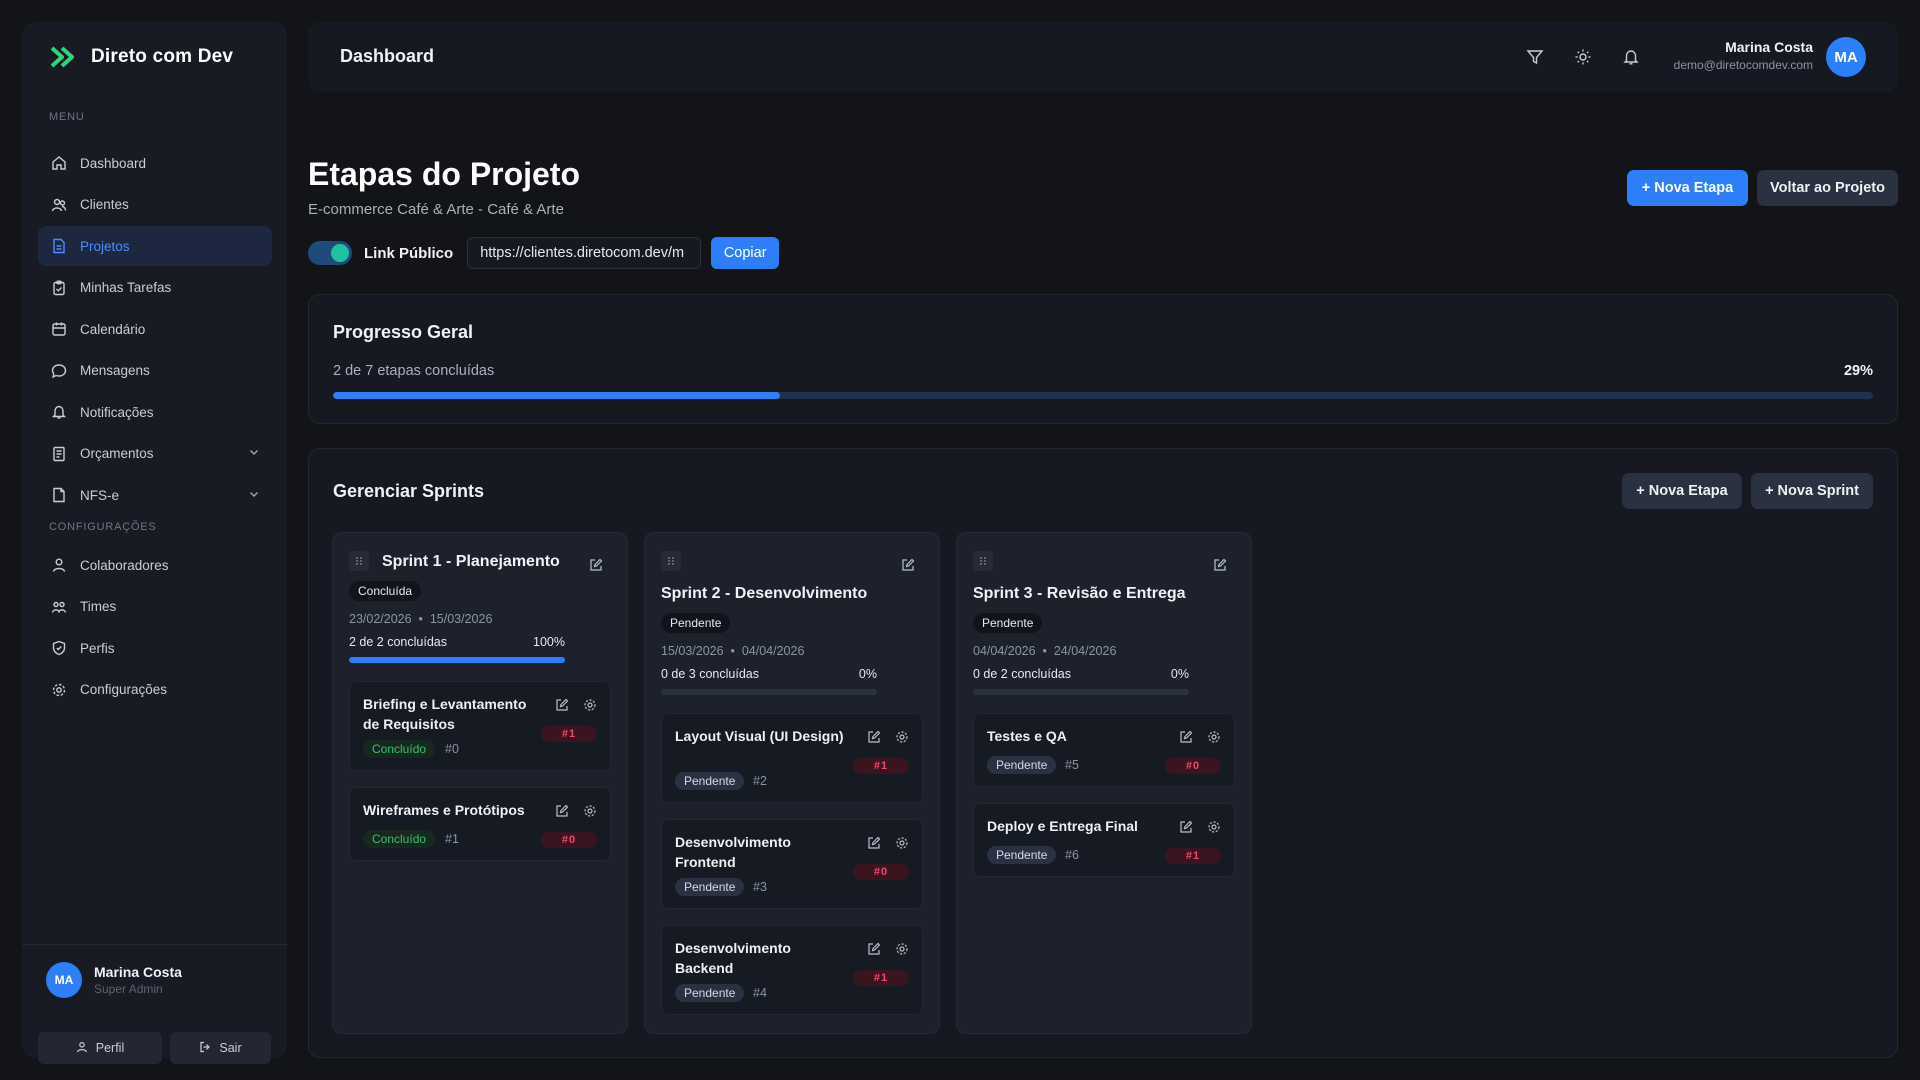  Describe the element at coordinates (1193, 766) in the screenshot. I see `priority-badge: #0` at that location.